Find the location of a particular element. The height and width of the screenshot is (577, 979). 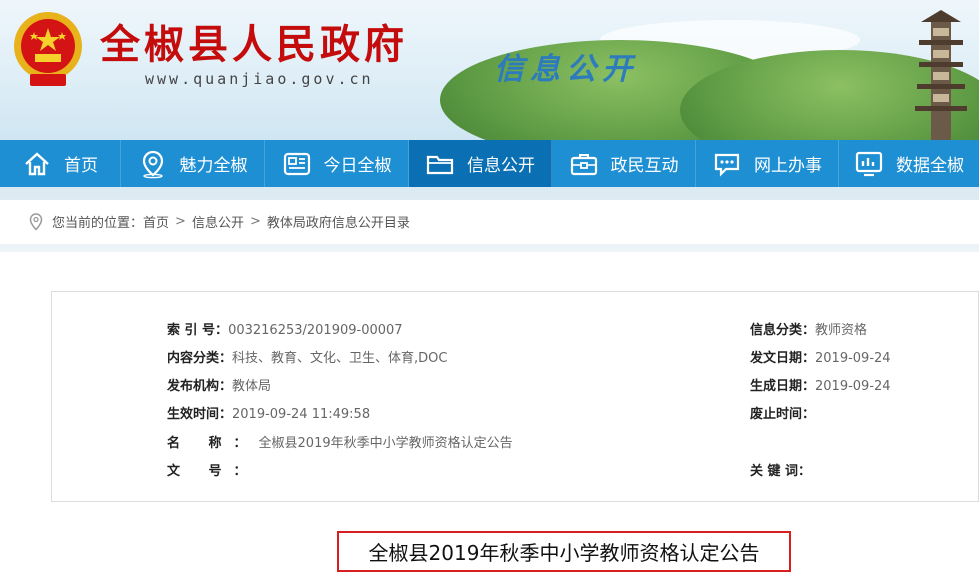

pagoda-tower-icon is located at coordinates (941, 75).